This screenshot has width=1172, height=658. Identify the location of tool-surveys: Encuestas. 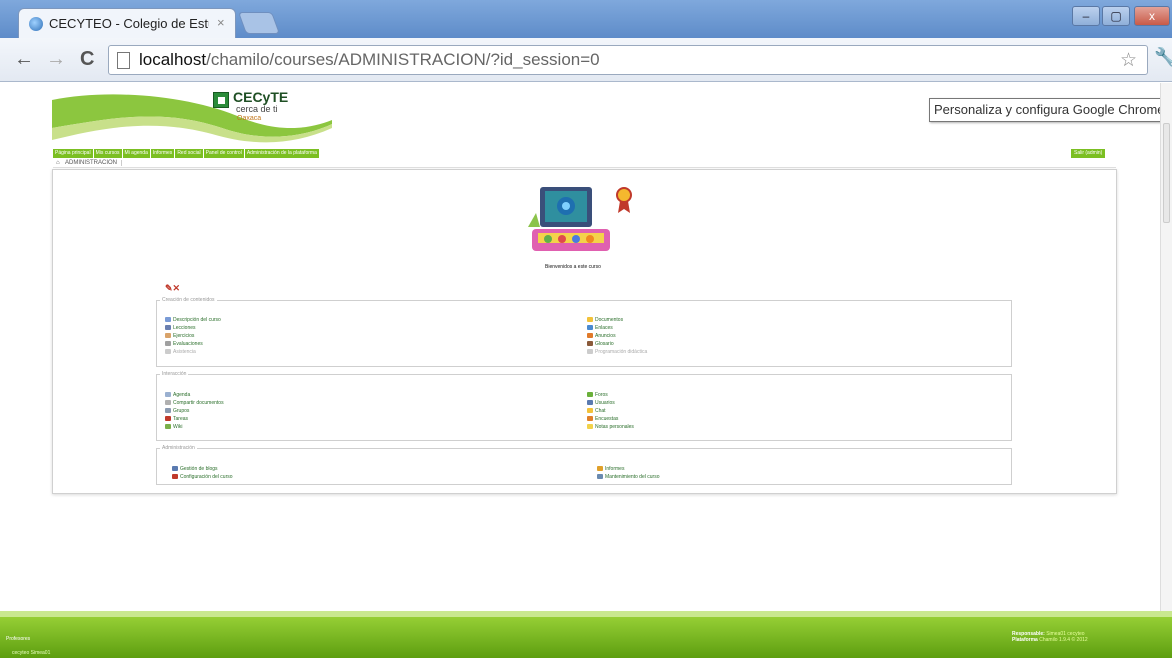
(602, 419).